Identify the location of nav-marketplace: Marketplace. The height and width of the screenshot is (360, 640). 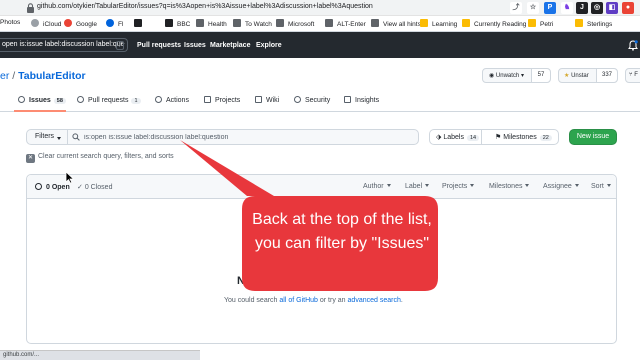
(230, 45).